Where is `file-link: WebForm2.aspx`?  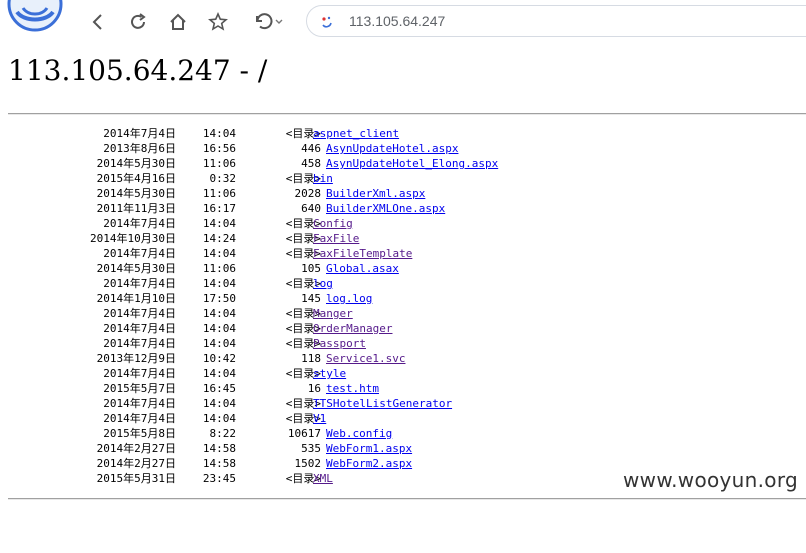
file-link: WebForm2.aspx is located at coordinates (369, 463).